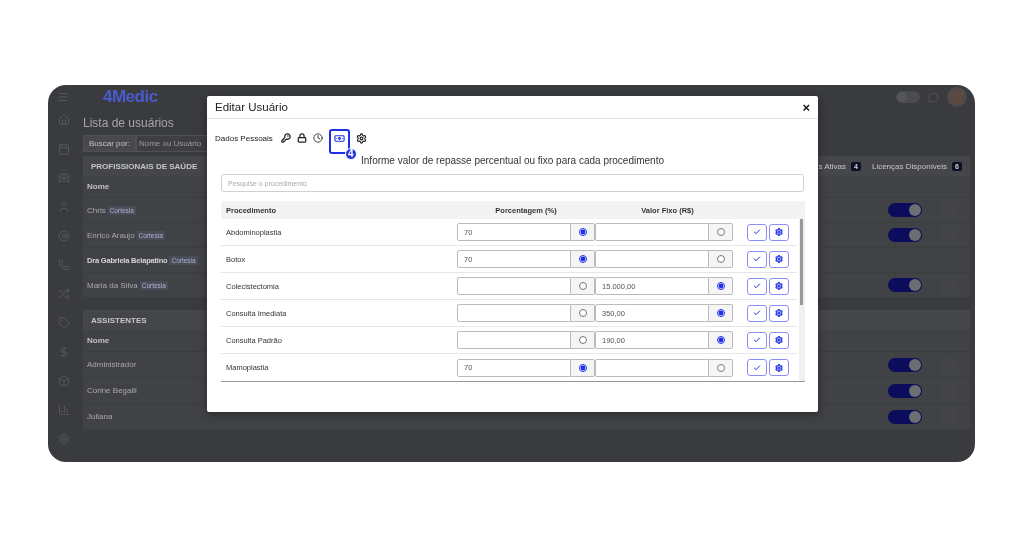  What do you see at coordinates (129, 123) in the screenshot?
I see `page-title: Lista de usuários` at bounding box center [129, 123].